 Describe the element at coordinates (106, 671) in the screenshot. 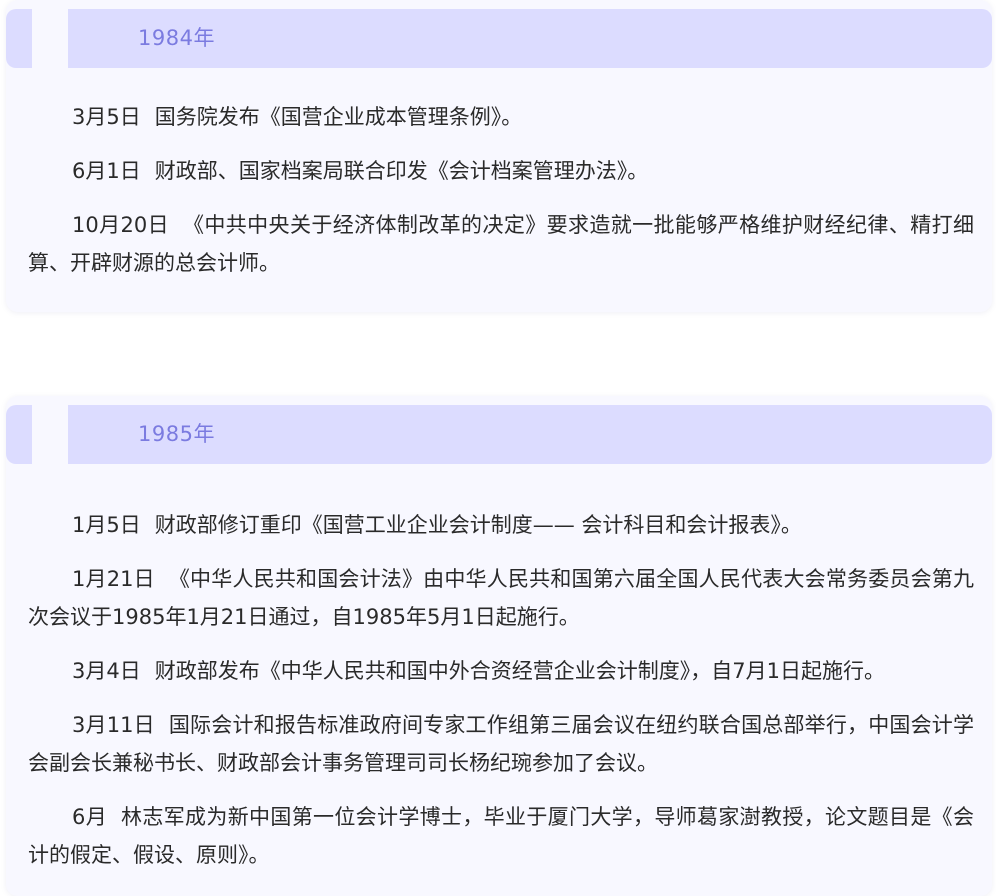

I see `event-date: 3月4日` at that location.